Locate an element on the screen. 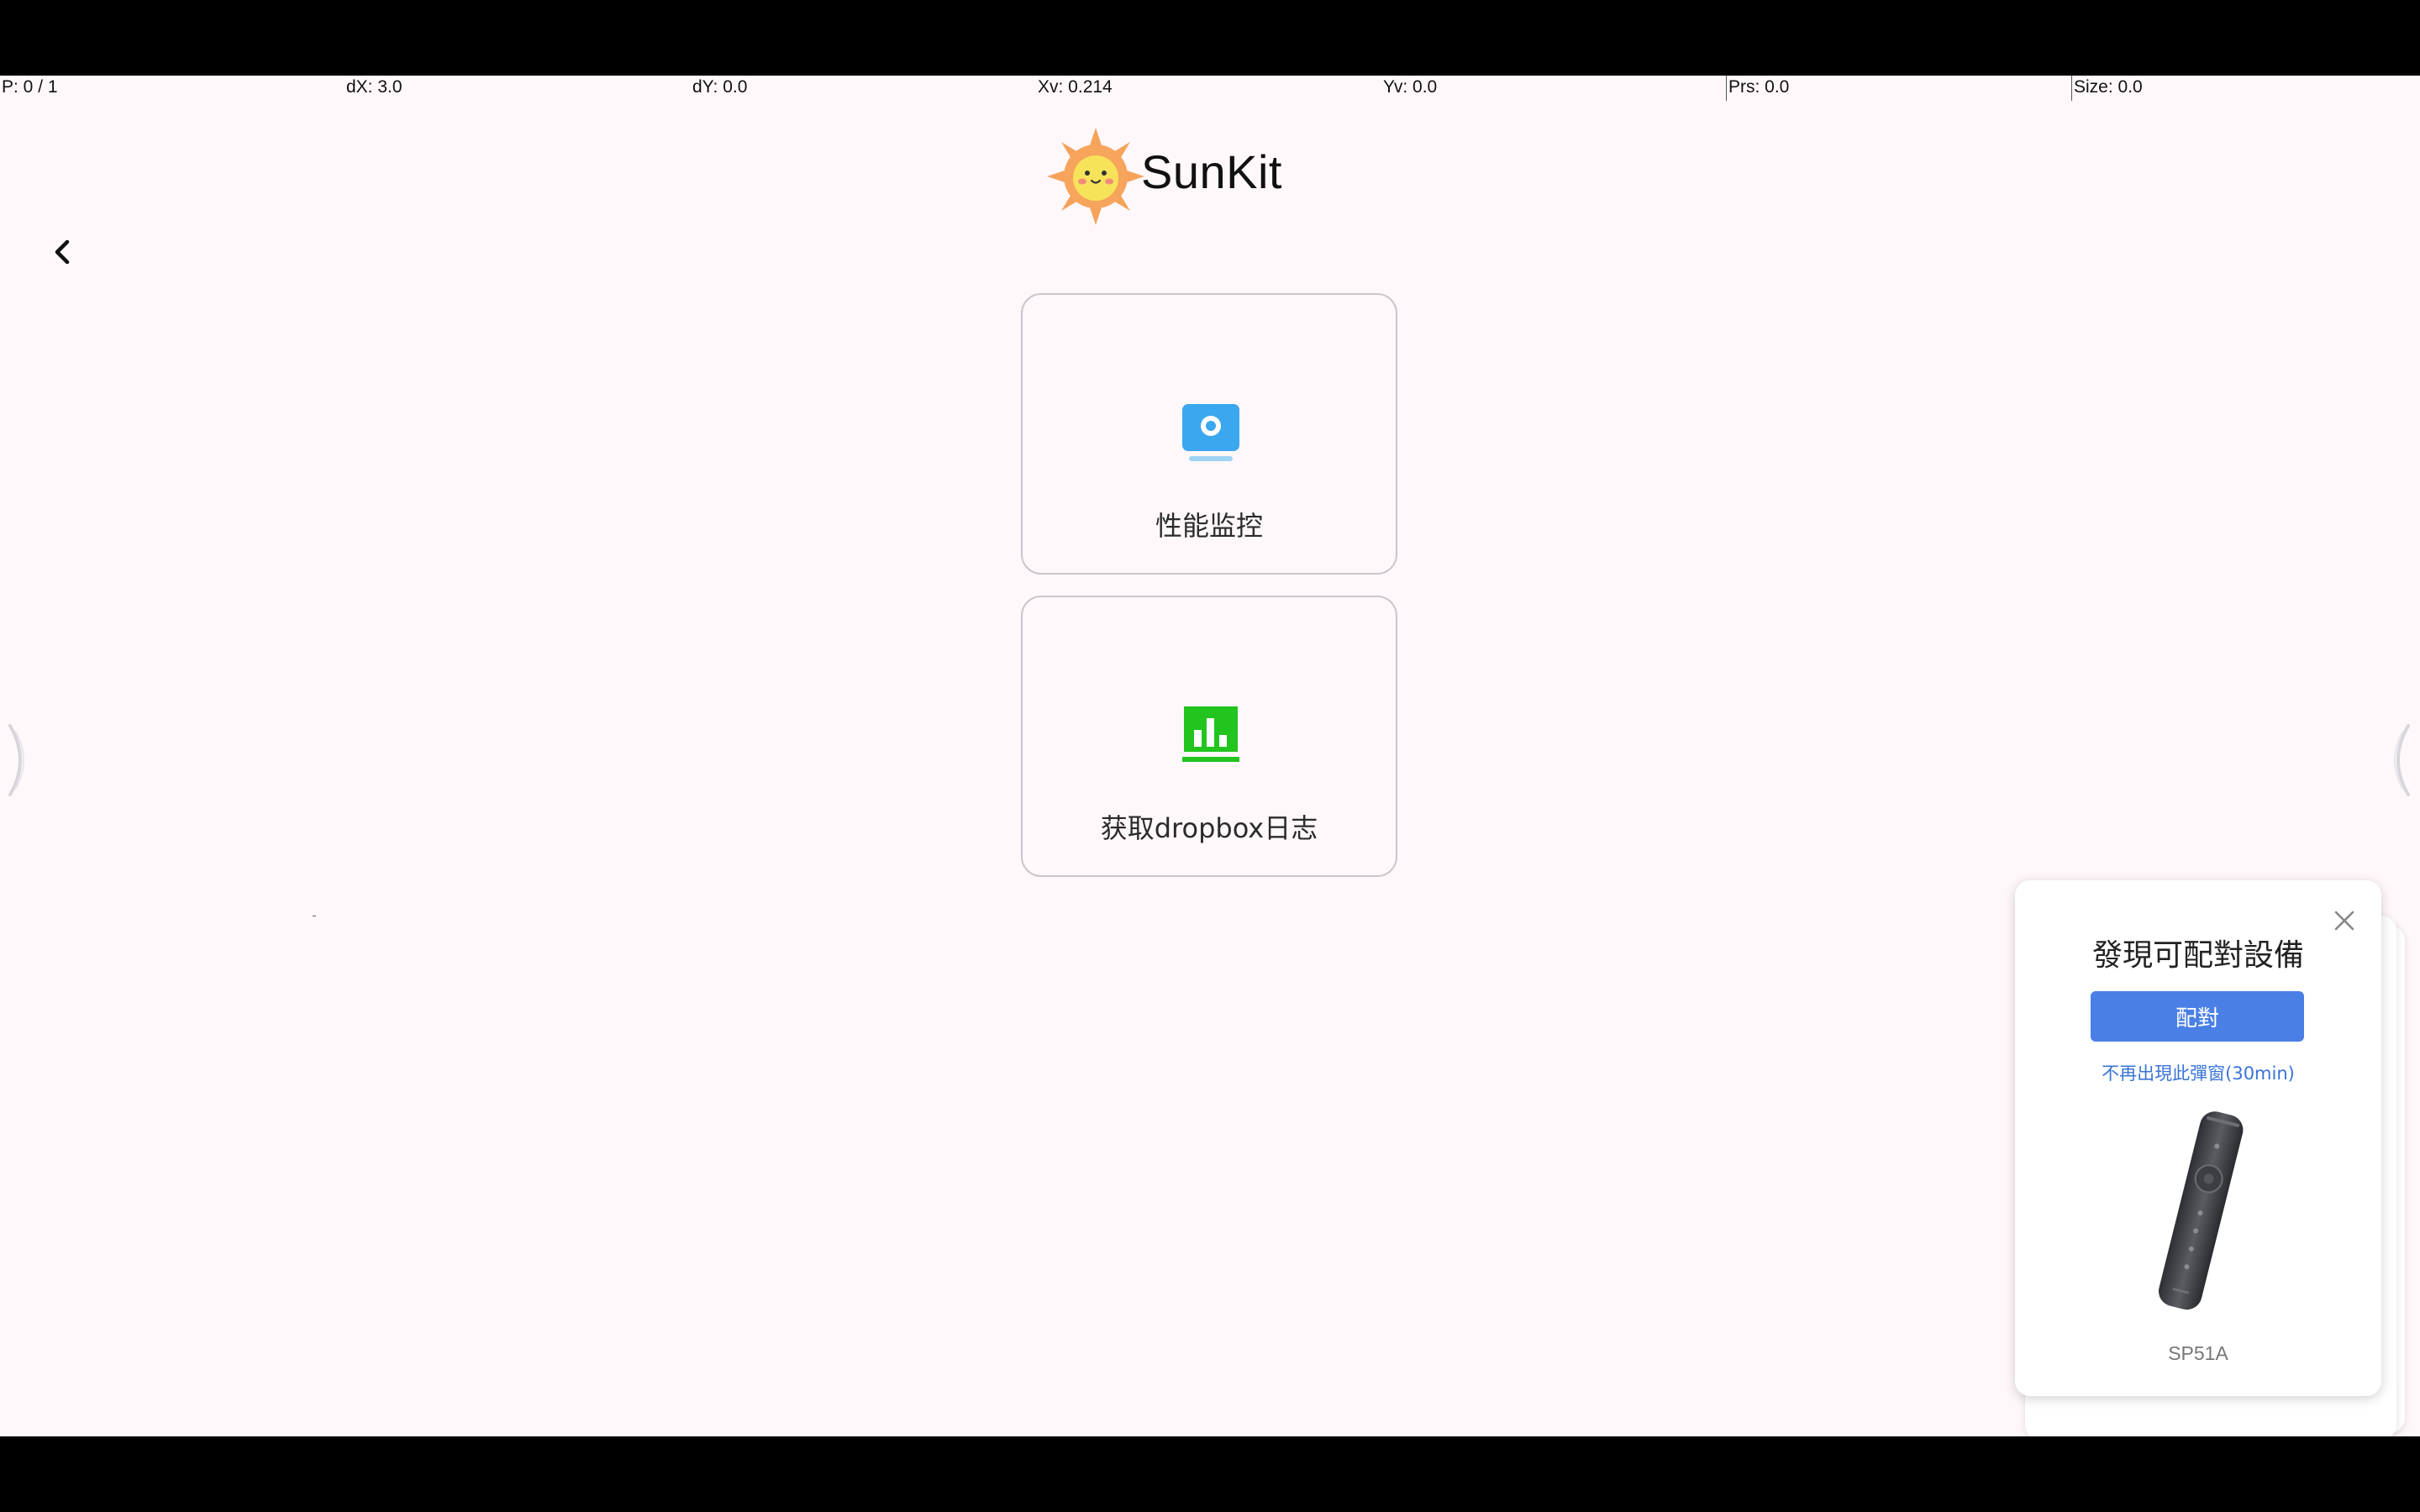  dismiss-popup-link: 不再出現此彈窗(30min) is located at coordinates (2198, 1072).